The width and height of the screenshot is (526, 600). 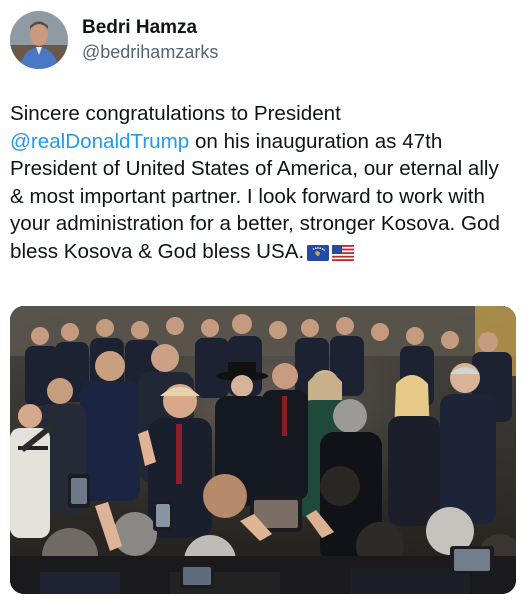 I want to click on mention-link: @realDonaldTrump, so click(x=99, y=141).